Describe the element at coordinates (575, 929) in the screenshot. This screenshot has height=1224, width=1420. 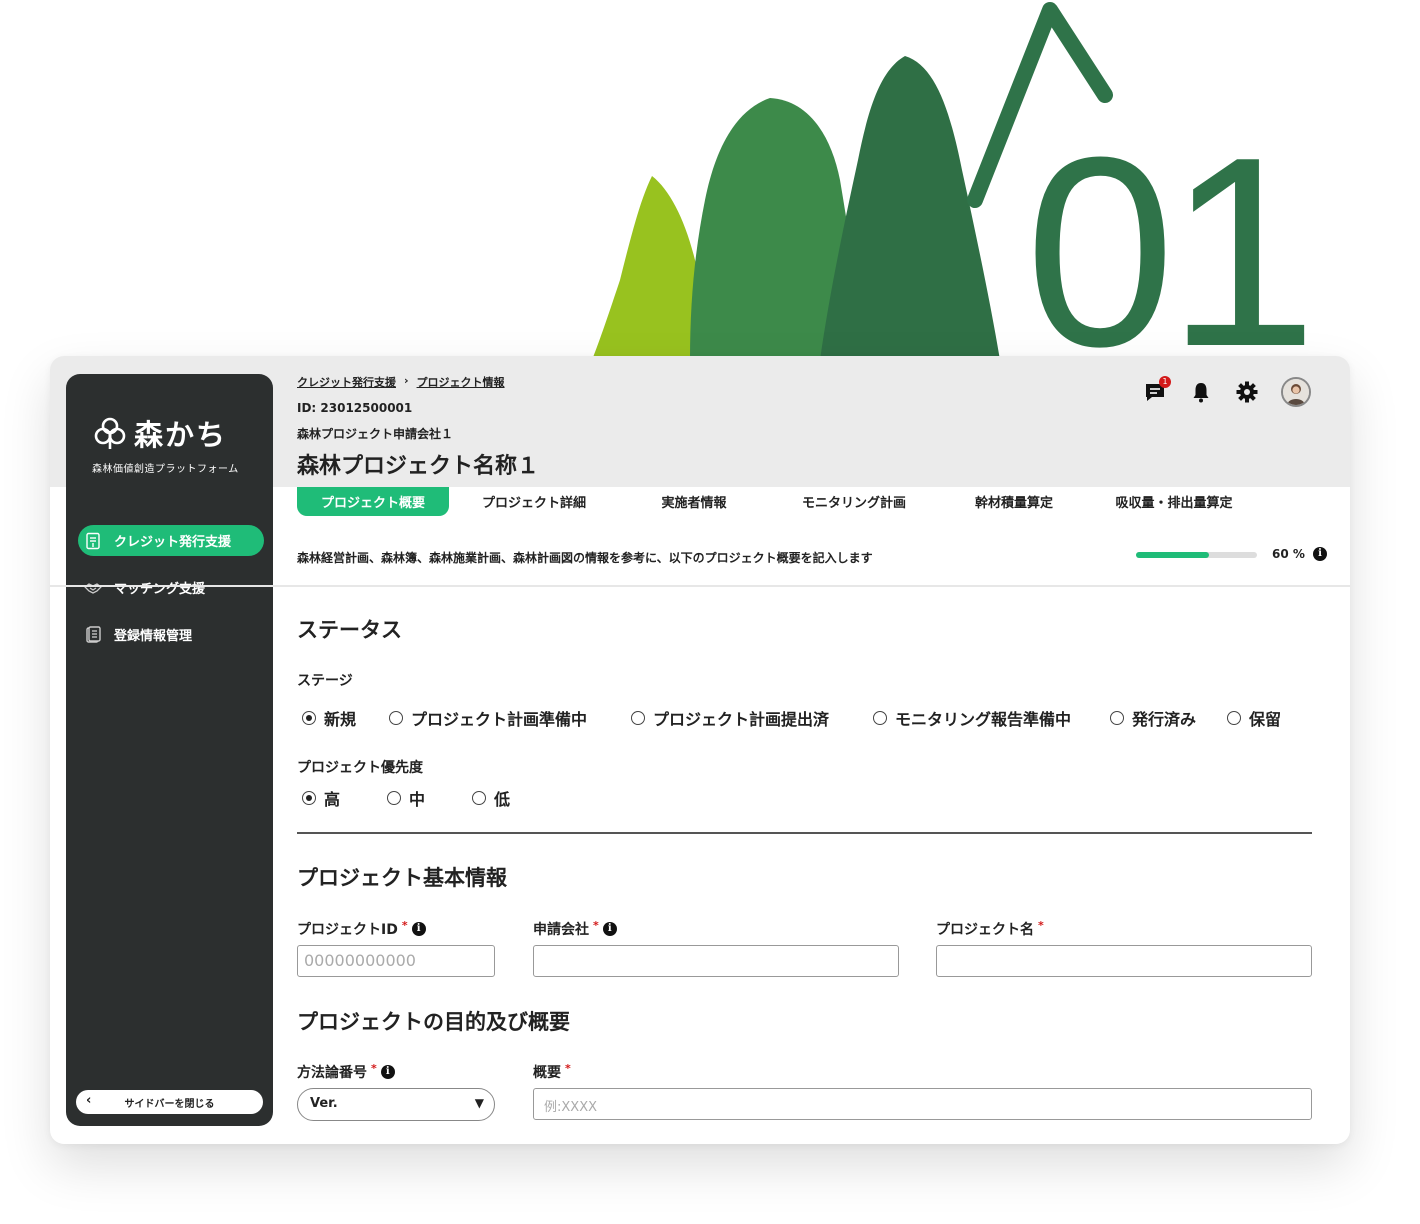
I see `company-label: 申請会社 * i` at that location.